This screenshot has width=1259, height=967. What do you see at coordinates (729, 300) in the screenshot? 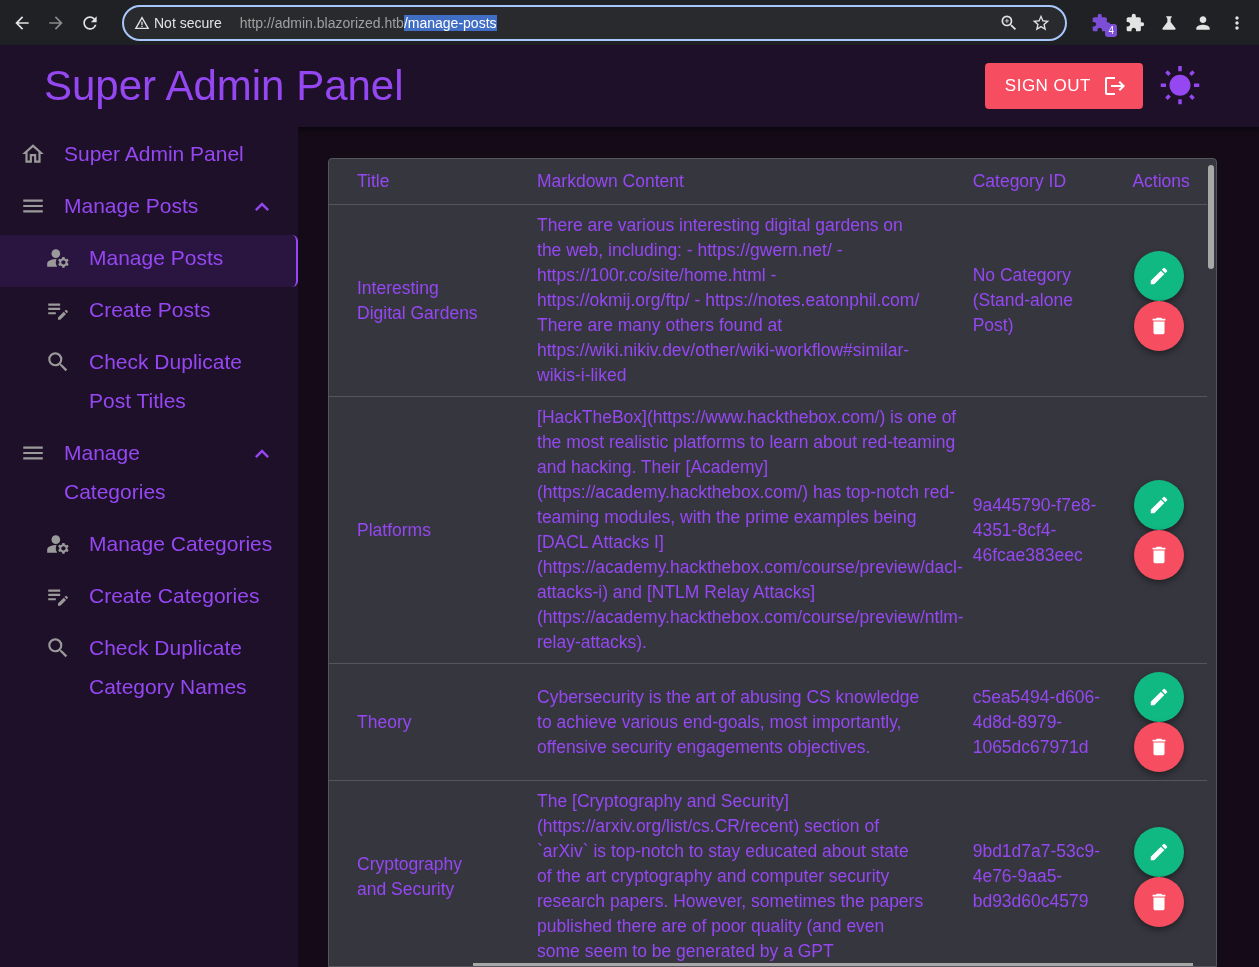
I see `table-cell-text: There are various interesting digital gardens on the web, including: - https://gwern.net/ - https://100r.co/site/home.html - https://okmij.org/ftp/ - https://notes.eatonphil.com/ There are many others found at https://wiki.nikiv.dev/other/wiki-workflow#similar-wikis-i-liked` at bounding box center [729, 300].